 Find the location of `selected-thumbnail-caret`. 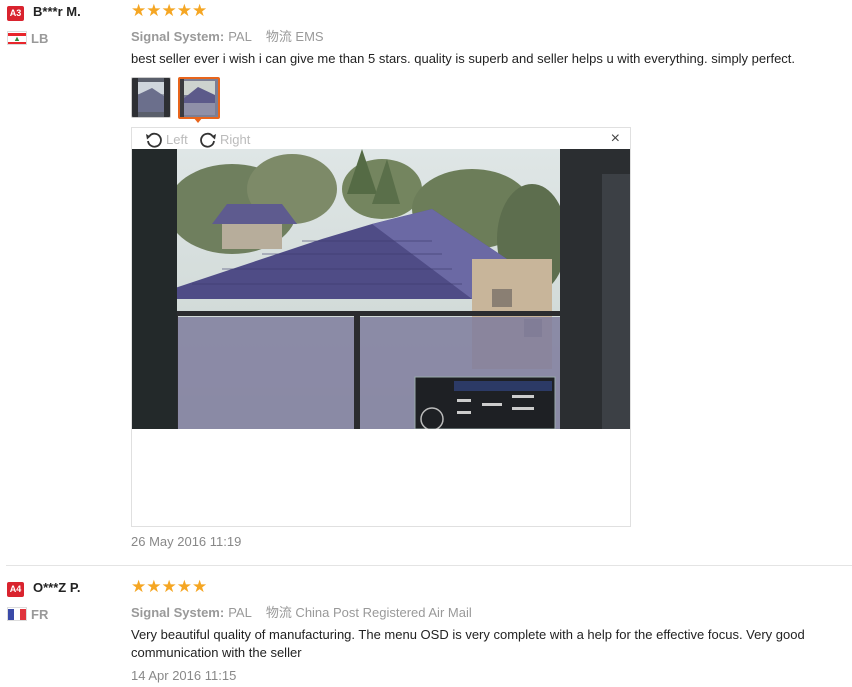

selected-thumbnail-caret is located at coordinates (198, 120).